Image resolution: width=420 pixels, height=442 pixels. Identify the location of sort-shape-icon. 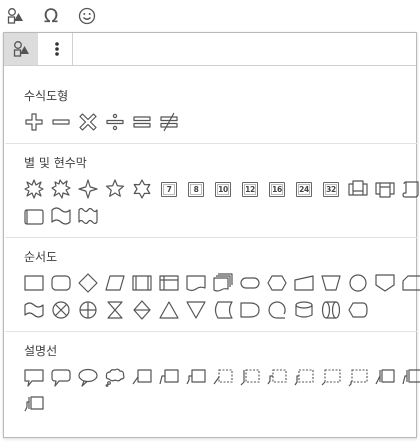
(142, 310).